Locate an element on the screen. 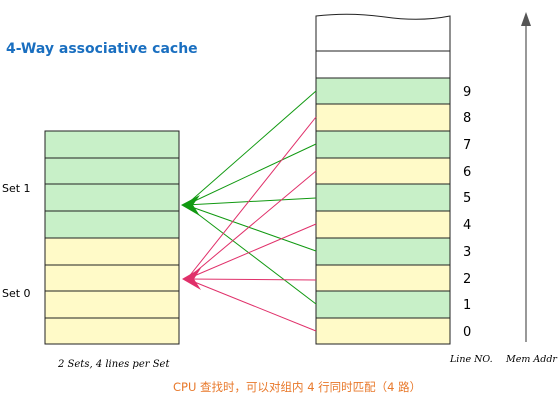 The image size is (558, 405). line-number: 0 is located at coordinates (467, 332).